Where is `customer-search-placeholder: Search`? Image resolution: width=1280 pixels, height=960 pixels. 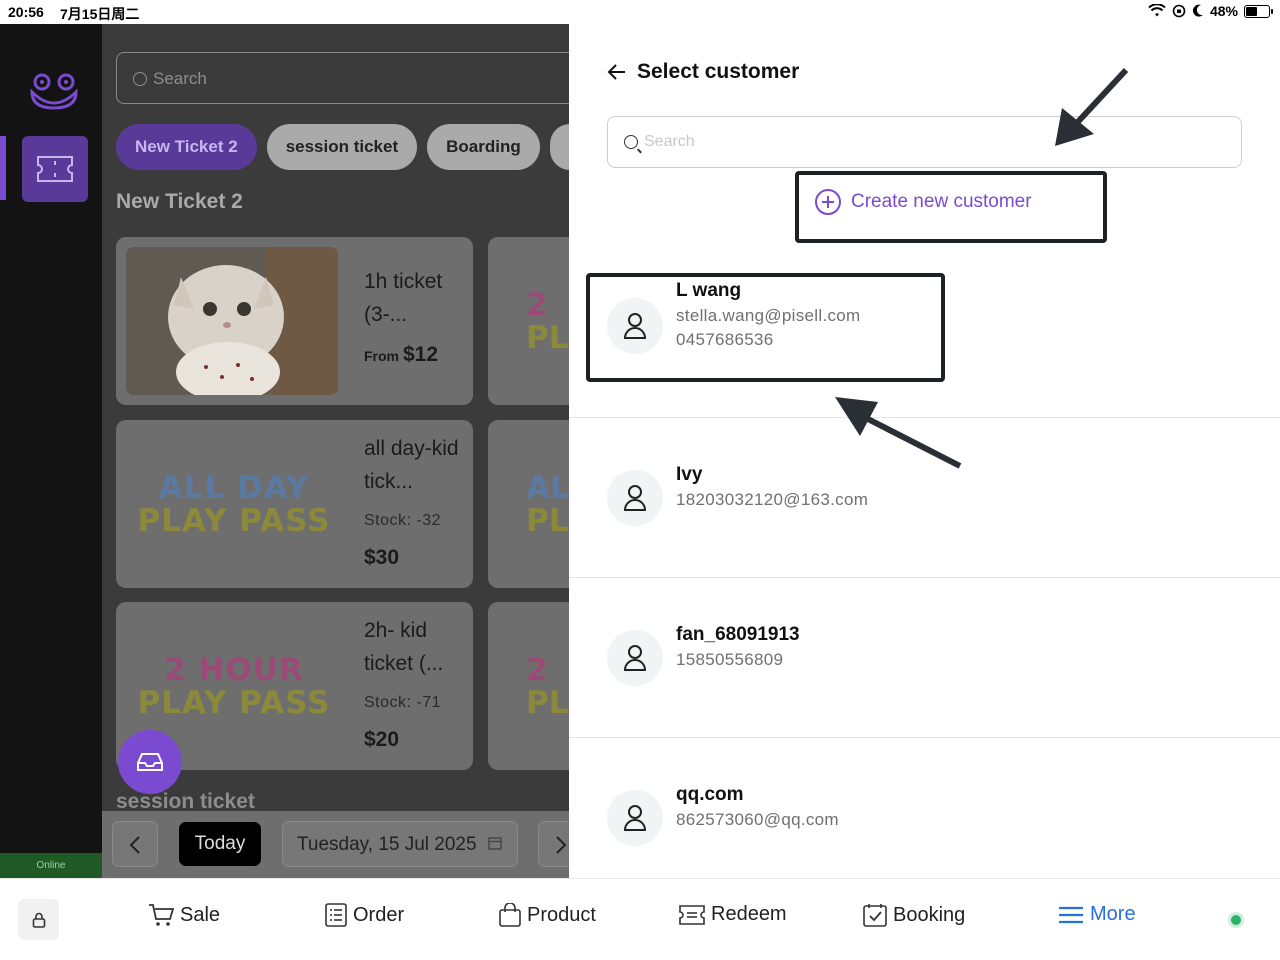 customer-search-placeholder: Search is located at coordinates (669, 141).